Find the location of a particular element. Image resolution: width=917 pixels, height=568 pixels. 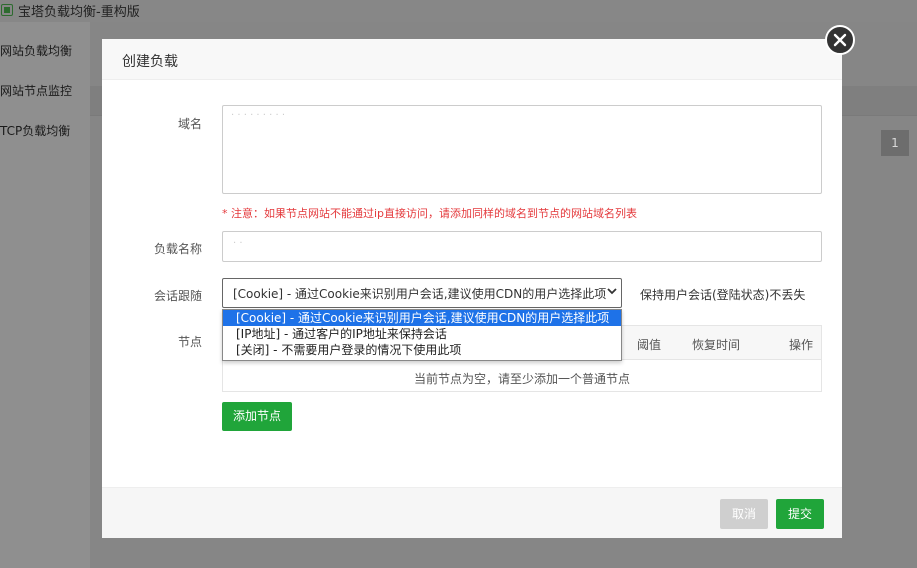

cancel-button: 取消 is located at coordinates (744, 514).